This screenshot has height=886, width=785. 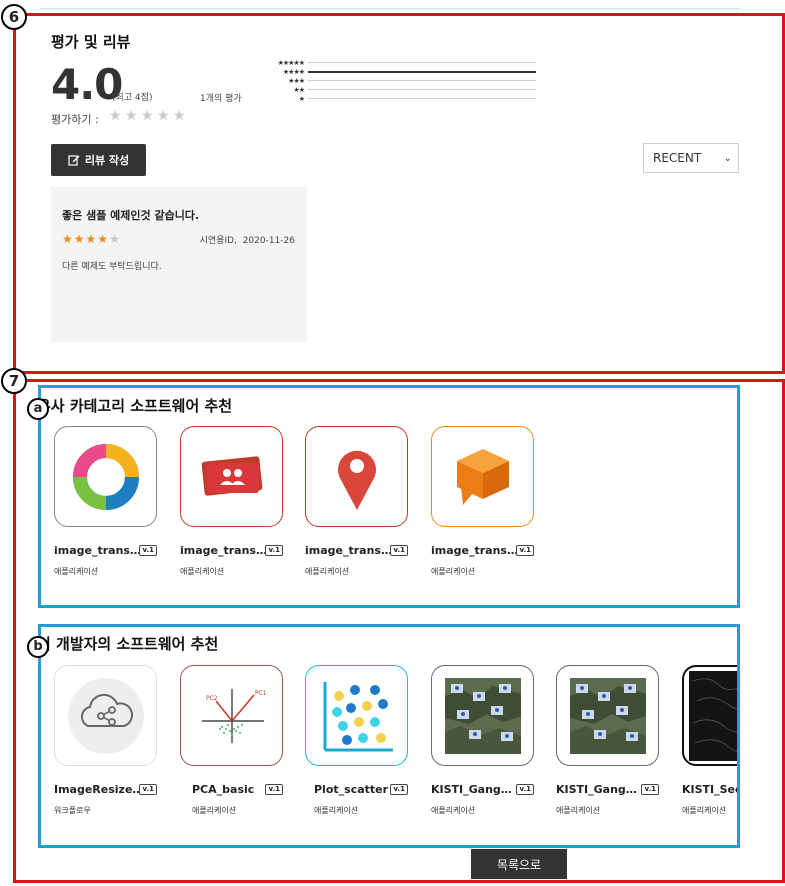 I want to click on rating-section-title: 평가 및 리뷰, so click(x=91, y=42).